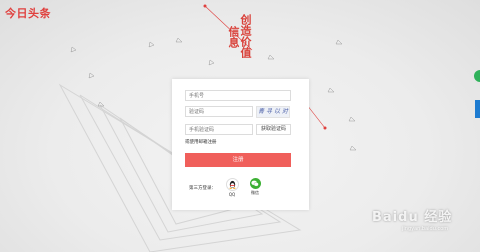  What do you see at coordinates (28, 13) in the screenshot?
I see `brand-logo: 今日头条` at bounding box center [28, 13].